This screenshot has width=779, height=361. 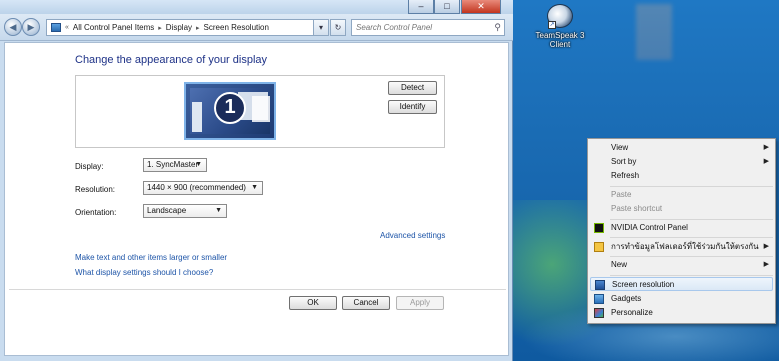 I want to click on nvidia-icon, so click(x=599, y=228).